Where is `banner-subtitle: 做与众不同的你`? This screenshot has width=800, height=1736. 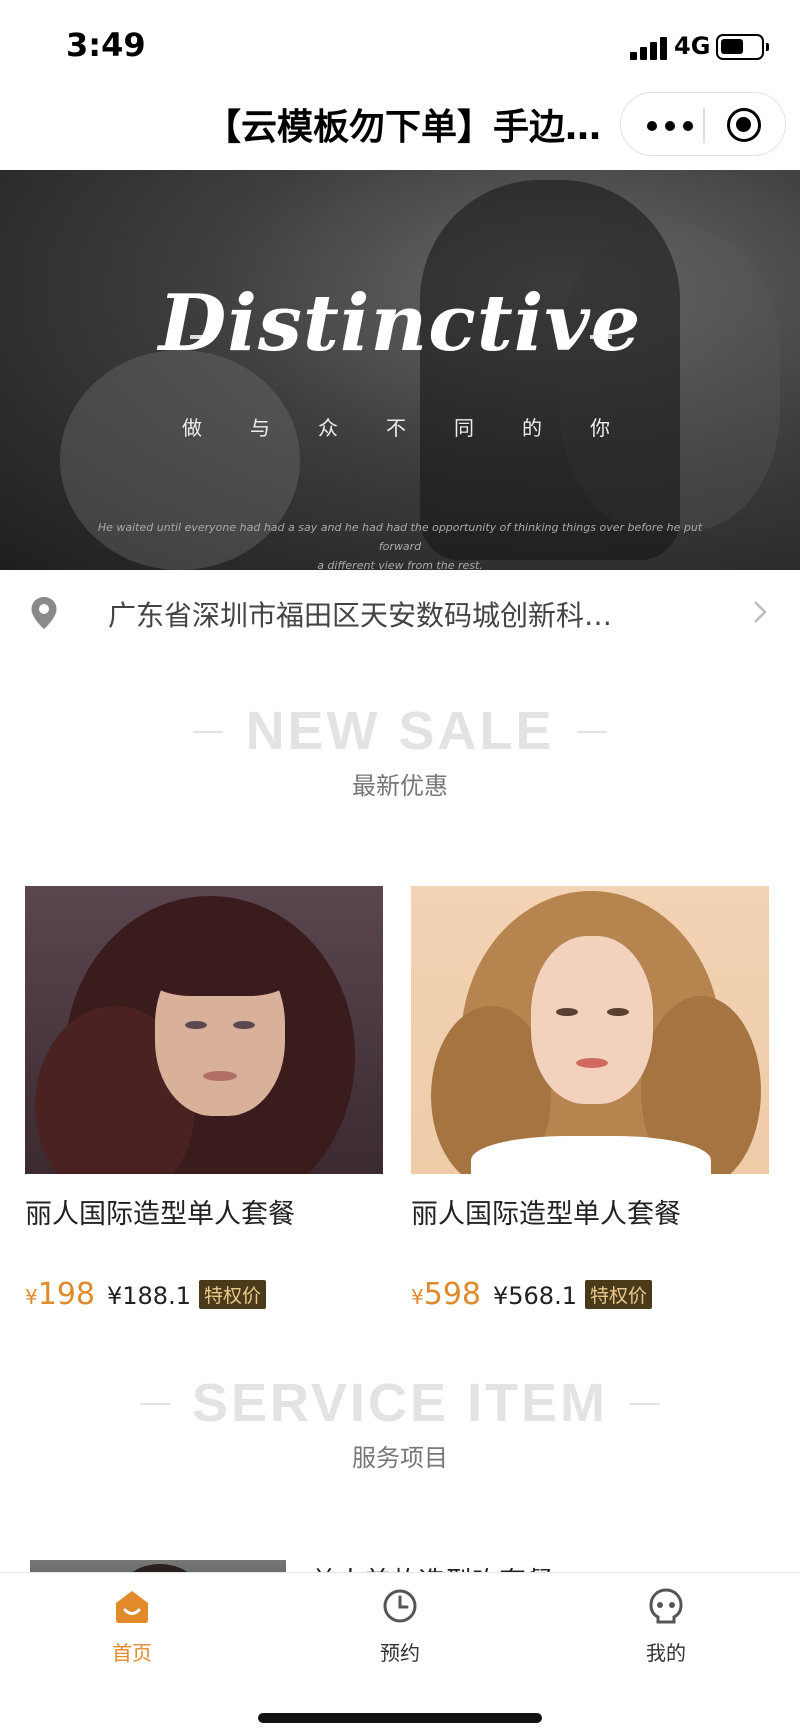 banner-subtitle: 做与众不同的你 is located at coordinates (420, 428).